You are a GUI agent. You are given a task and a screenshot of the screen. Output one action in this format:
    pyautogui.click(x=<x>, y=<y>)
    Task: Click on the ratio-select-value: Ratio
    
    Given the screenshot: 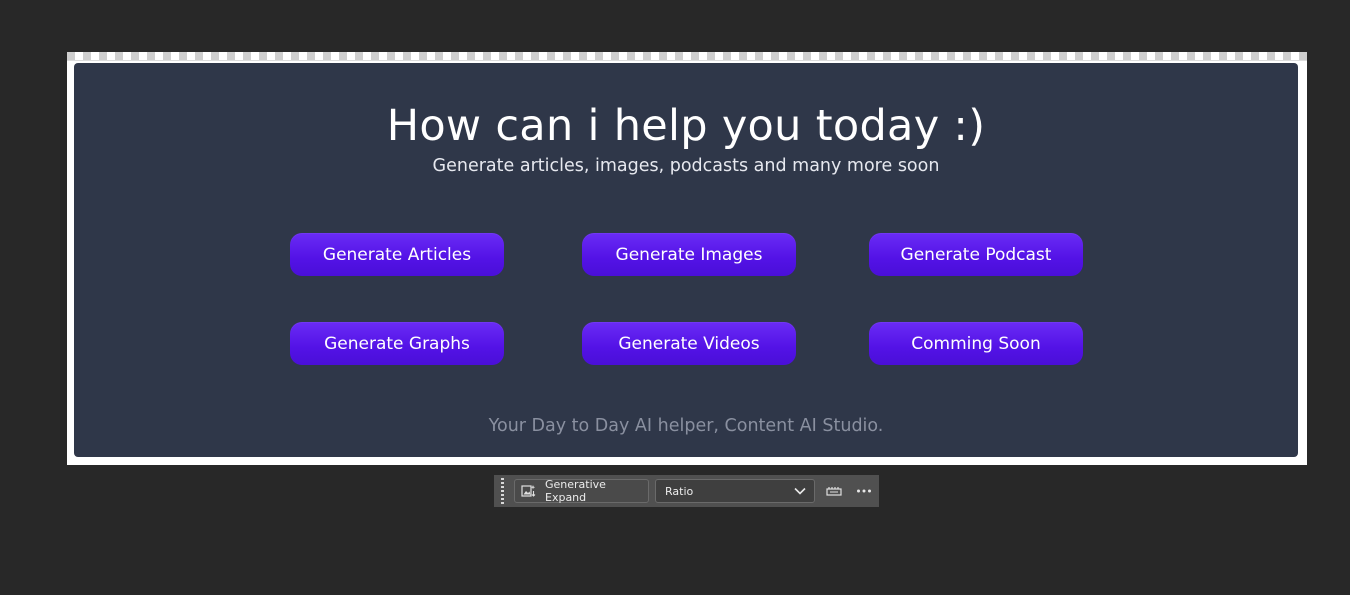 What is the action you would take?
    pyautogui.click(x=679, y=491)
    